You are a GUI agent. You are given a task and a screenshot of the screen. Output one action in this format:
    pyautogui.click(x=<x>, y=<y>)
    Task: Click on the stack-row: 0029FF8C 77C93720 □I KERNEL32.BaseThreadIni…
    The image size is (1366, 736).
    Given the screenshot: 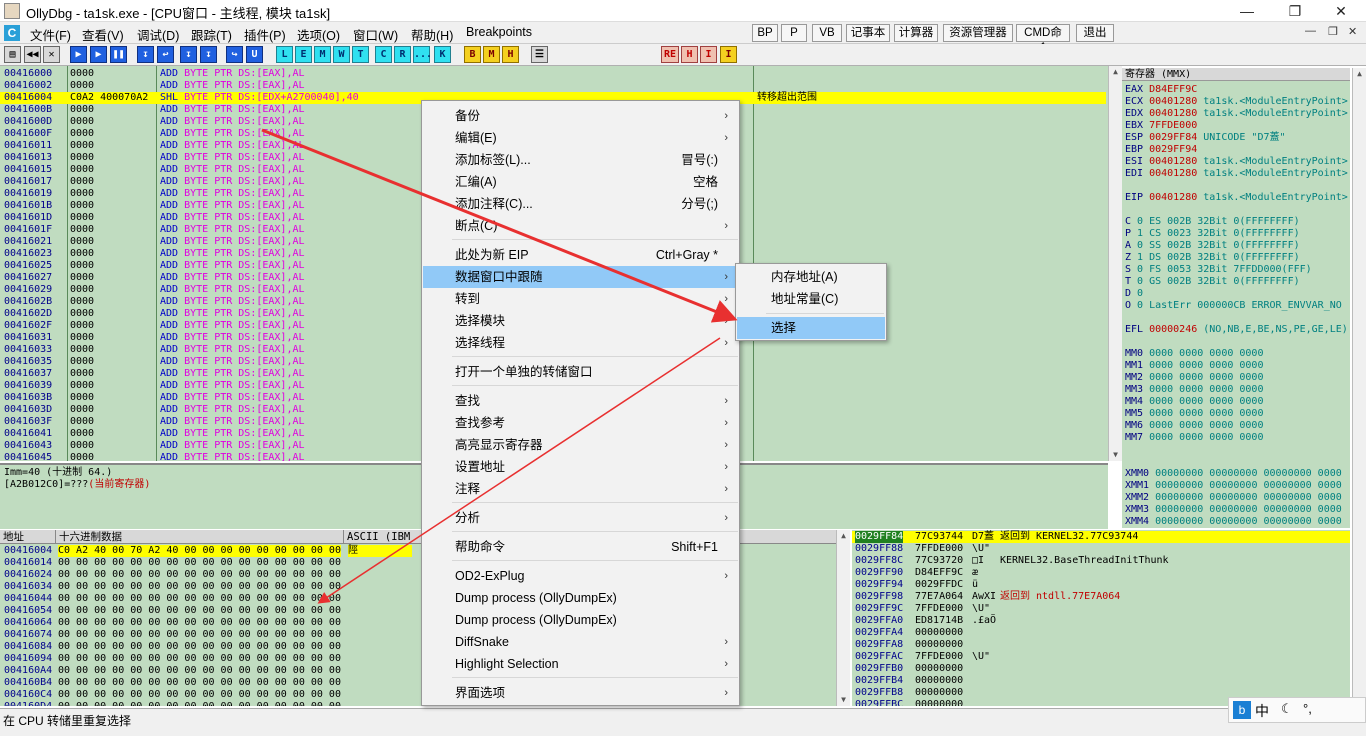 What is the action you would take?
    pyautogui.click(x=1101, y=561)
    